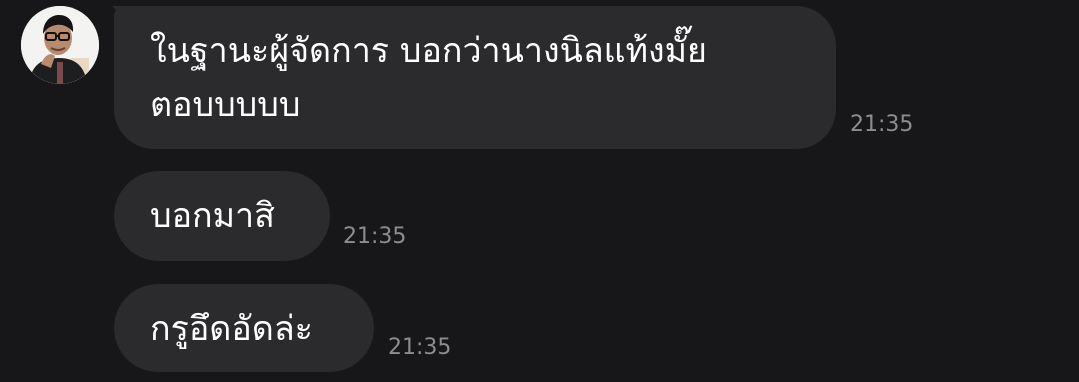  What do you see at coordinates (428, 51) in the screenshot?
I see `message-1-line-1: ในฐานะผู้จัดการ บอกว่านางนิลแท้งมั๊ย` at bounding box center [428, 51].